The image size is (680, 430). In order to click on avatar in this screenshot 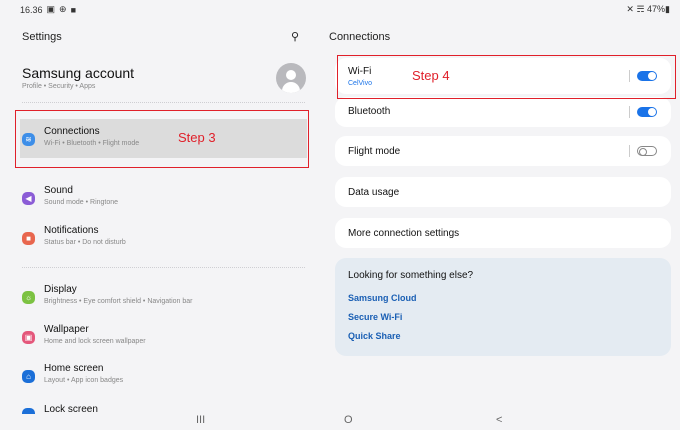, I will do `click(291, 78)`.